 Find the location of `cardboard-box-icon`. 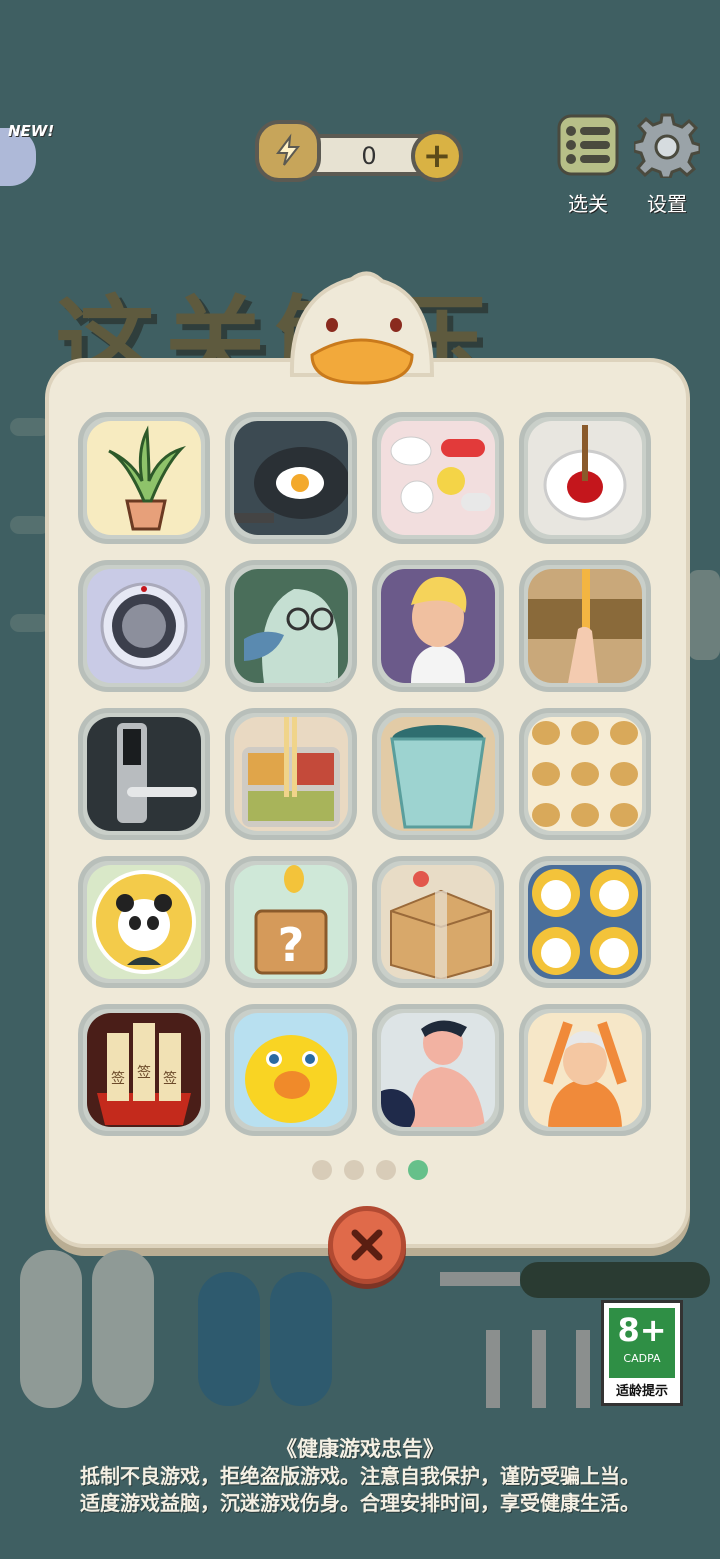

cardboard-box-icon is located at coordinates (441, 925).